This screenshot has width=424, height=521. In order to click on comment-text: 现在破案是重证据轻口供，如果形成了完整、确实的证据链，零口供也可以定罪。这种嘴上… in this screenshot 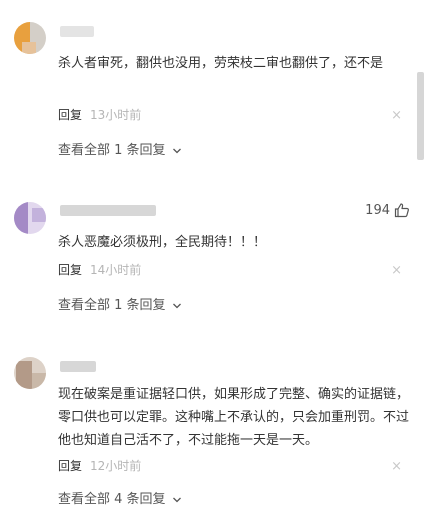, I will do `click(234, 417)`.